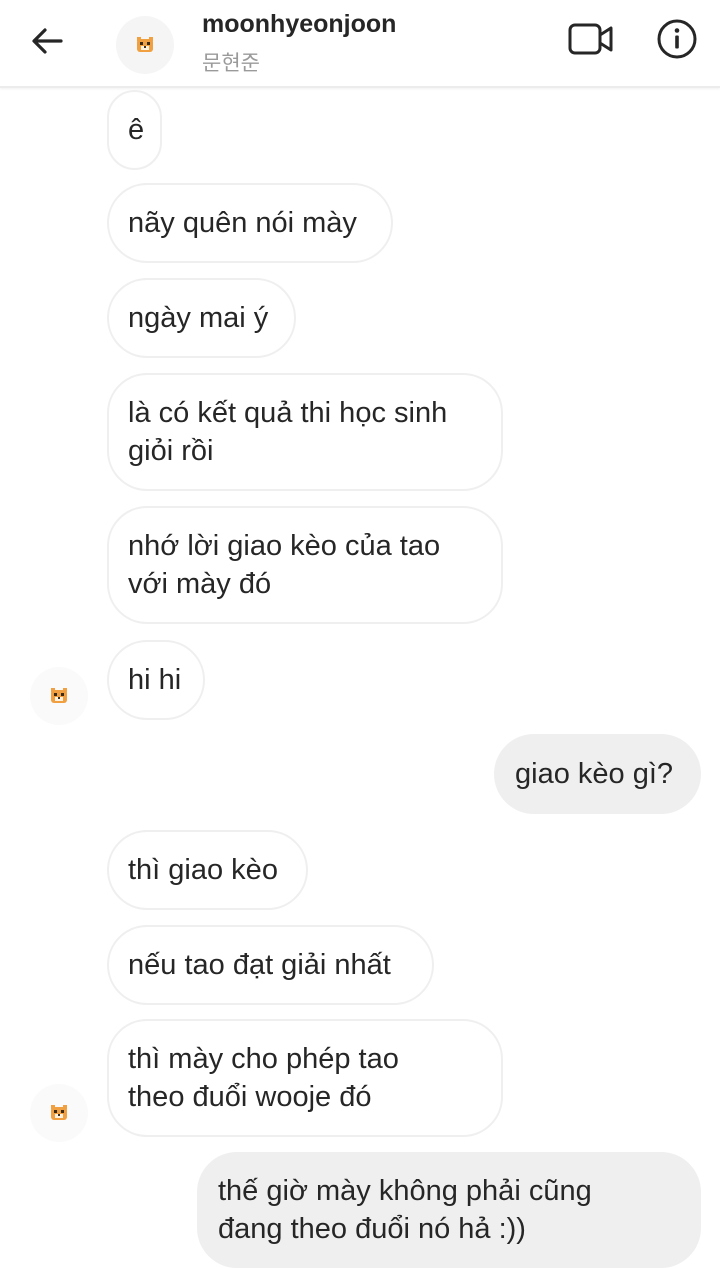 The image size is (720, 1268). Describe the element at coordinates (597, 774) in the screenshot. I see `message-bubble-outgoing: giao kèo gì?` at that location.